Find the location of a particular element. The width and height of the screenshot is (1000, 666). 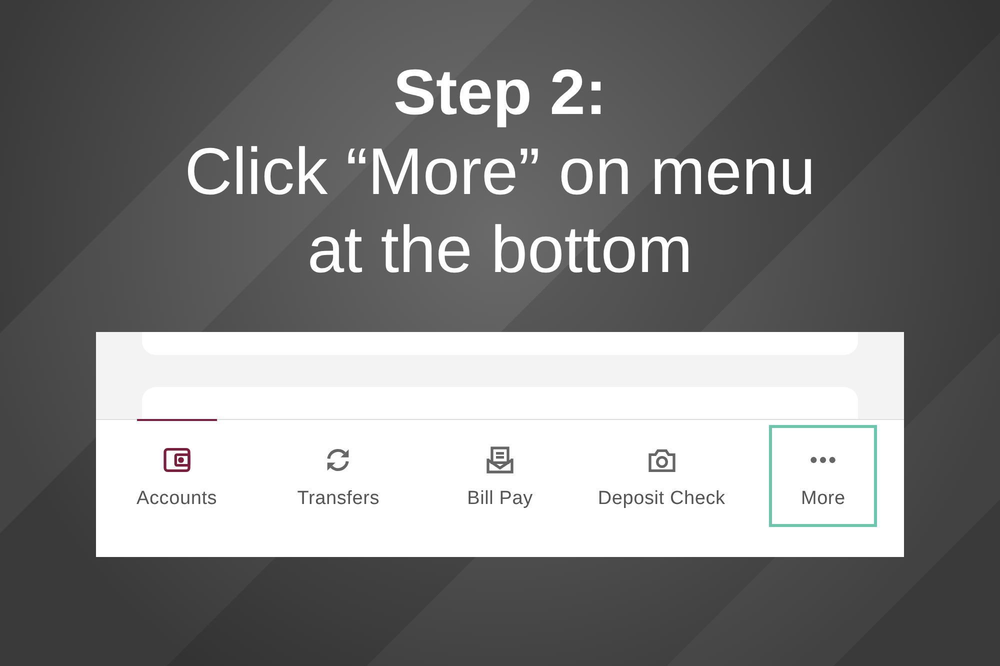

more-icon is located at coordinates (823, 460).